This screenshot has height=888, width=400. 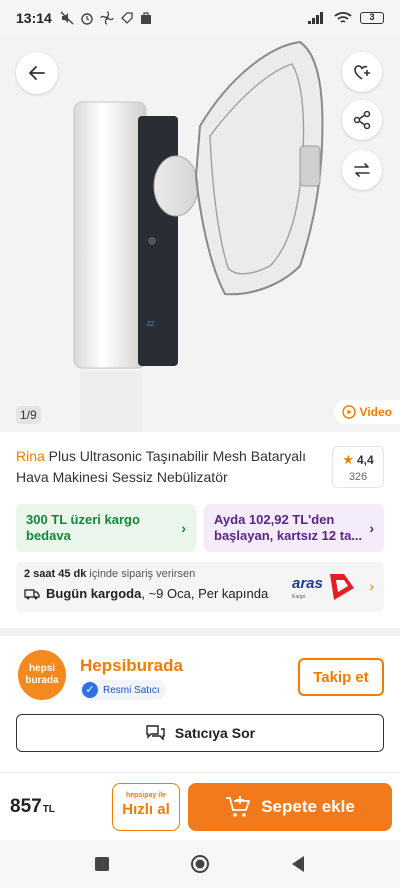 What do you see at coordinates (358, 476) in the screenshot?
I see `review-count: 326` at bounding box center [358, 476].